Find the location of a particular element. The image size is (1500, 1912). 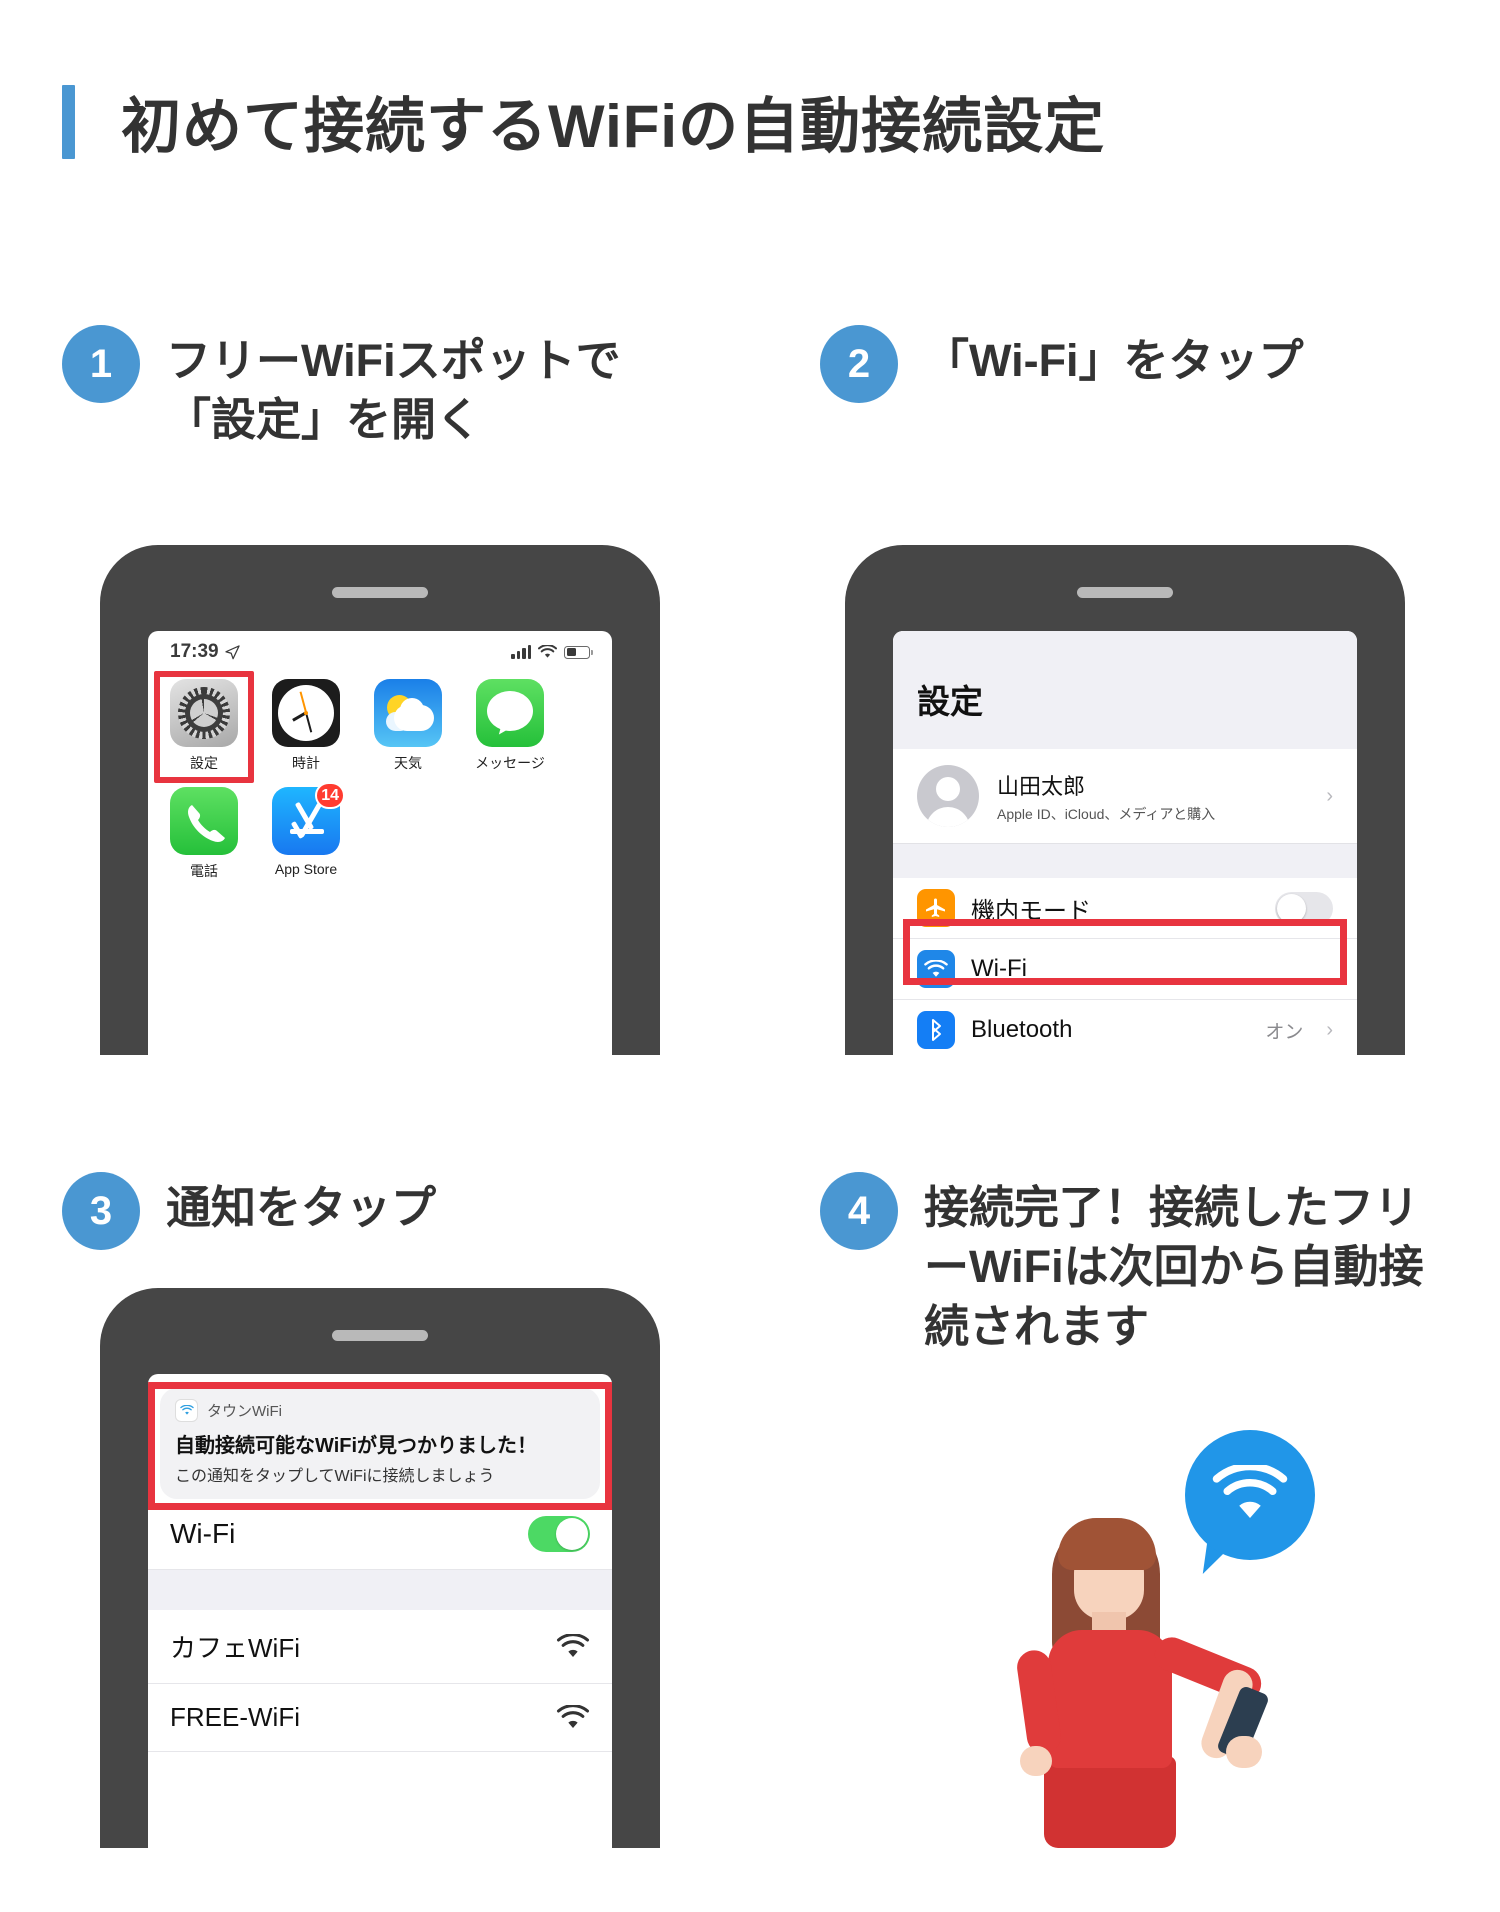

hair-front is located at coordinates (1107, 1544).